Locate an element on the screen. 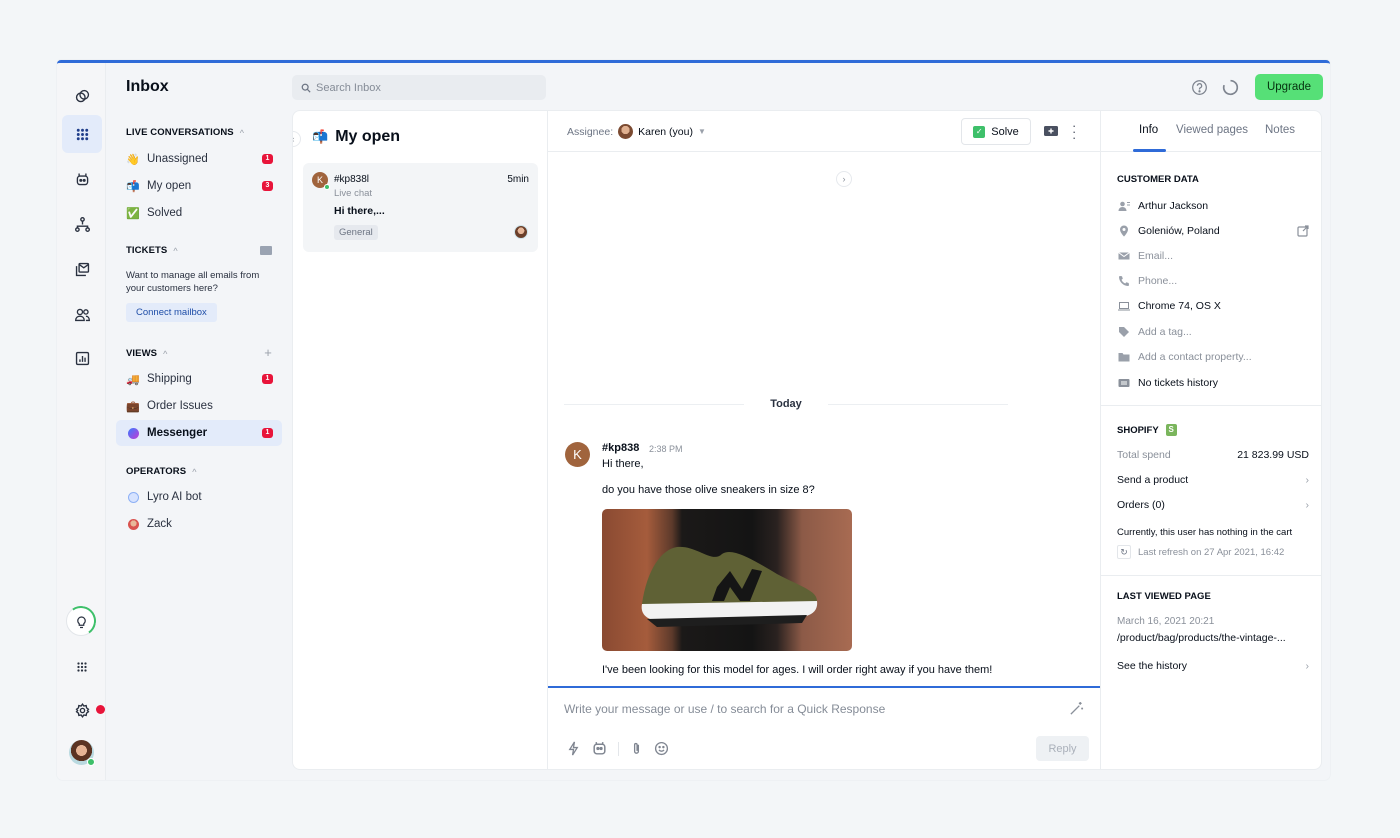 This screenshot has width=1400, height=838. magic-wand-icon is located at coordinates (1076, 708).